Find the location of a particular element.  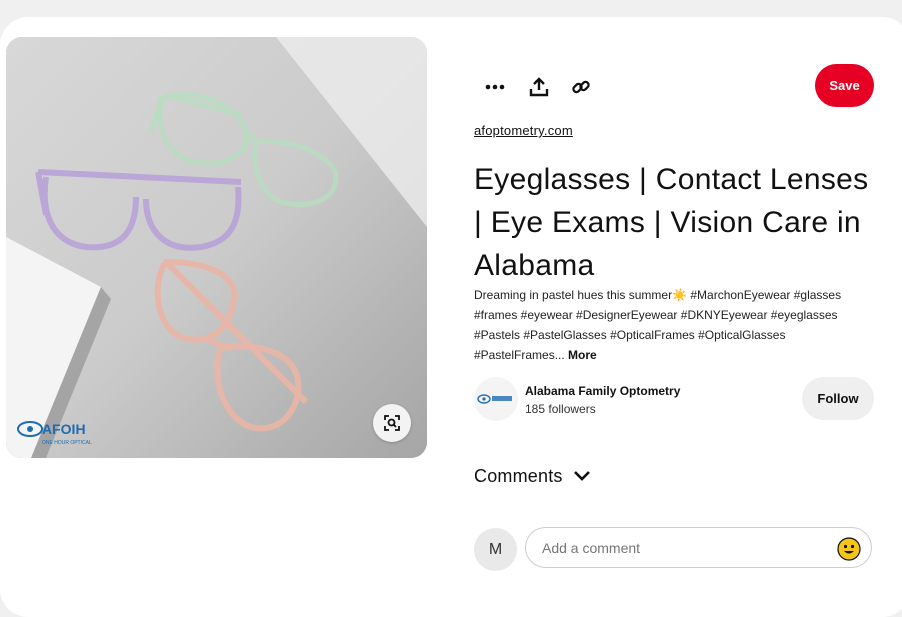

visual-search-icon is located at coordinates (392, 423).